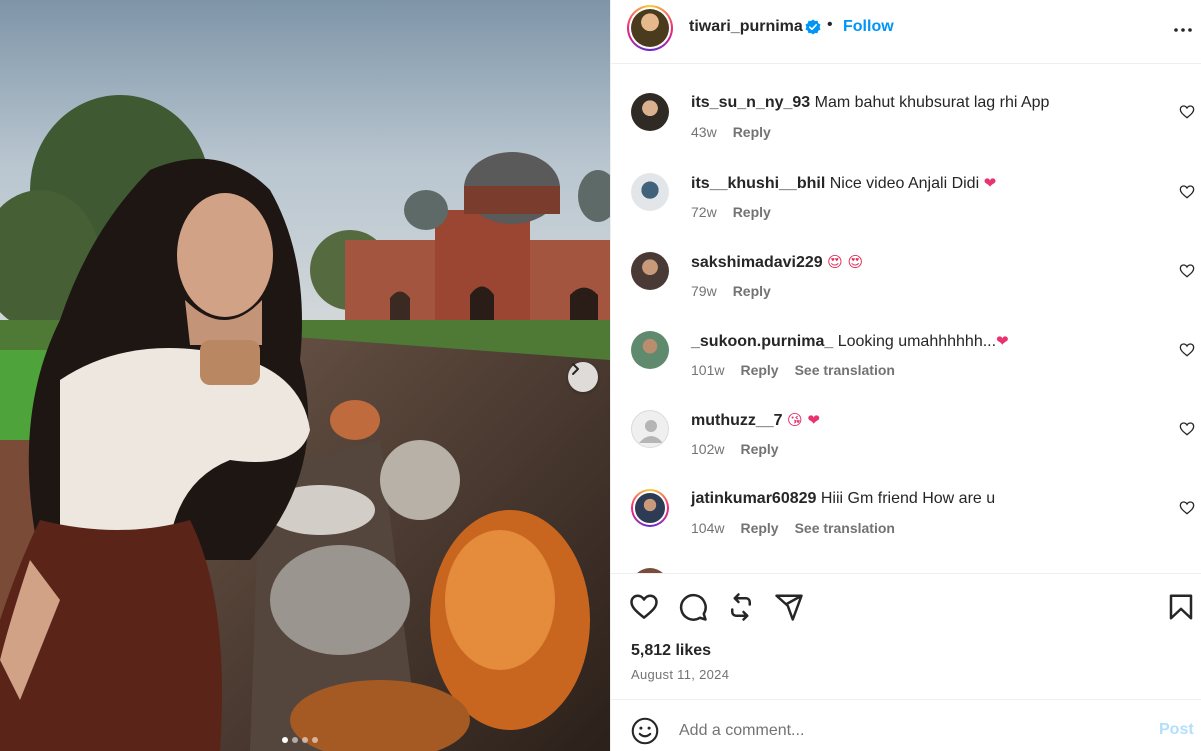 This screenshot has height=751, width=1201. What do you see at coordinates (575, 369) in the screenshot?
I see `chevron-right-icon` at bounding box center [575, 369].